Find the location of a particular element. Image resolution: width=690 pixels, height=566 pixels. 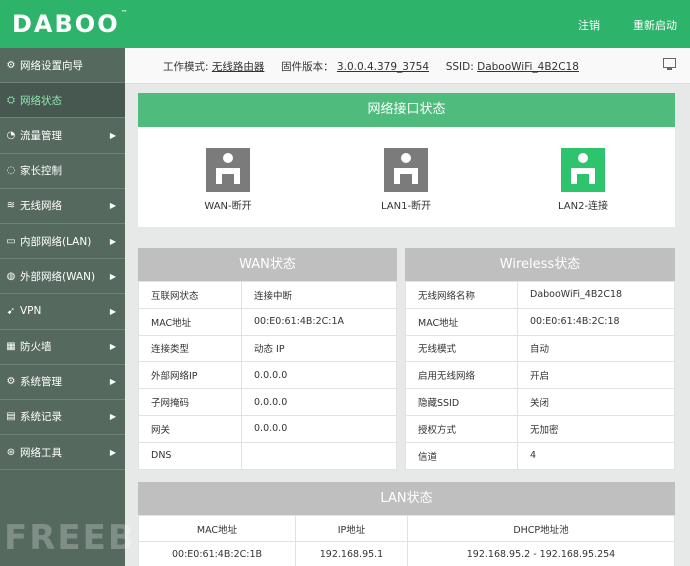

sidebar-item-label: 网络设置向导 is located at coordinates (51, 65).